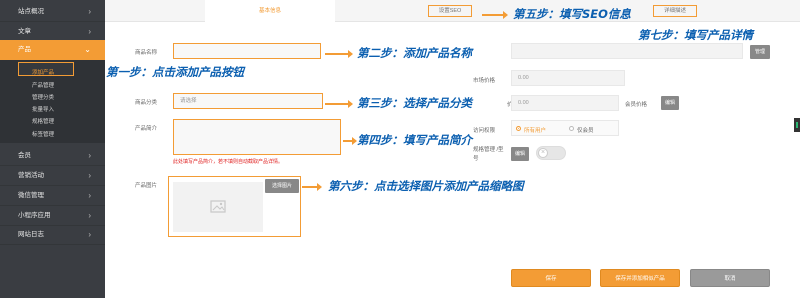 The image size is (800, 298). I want to click on arrow-step6, so click(312, 187).